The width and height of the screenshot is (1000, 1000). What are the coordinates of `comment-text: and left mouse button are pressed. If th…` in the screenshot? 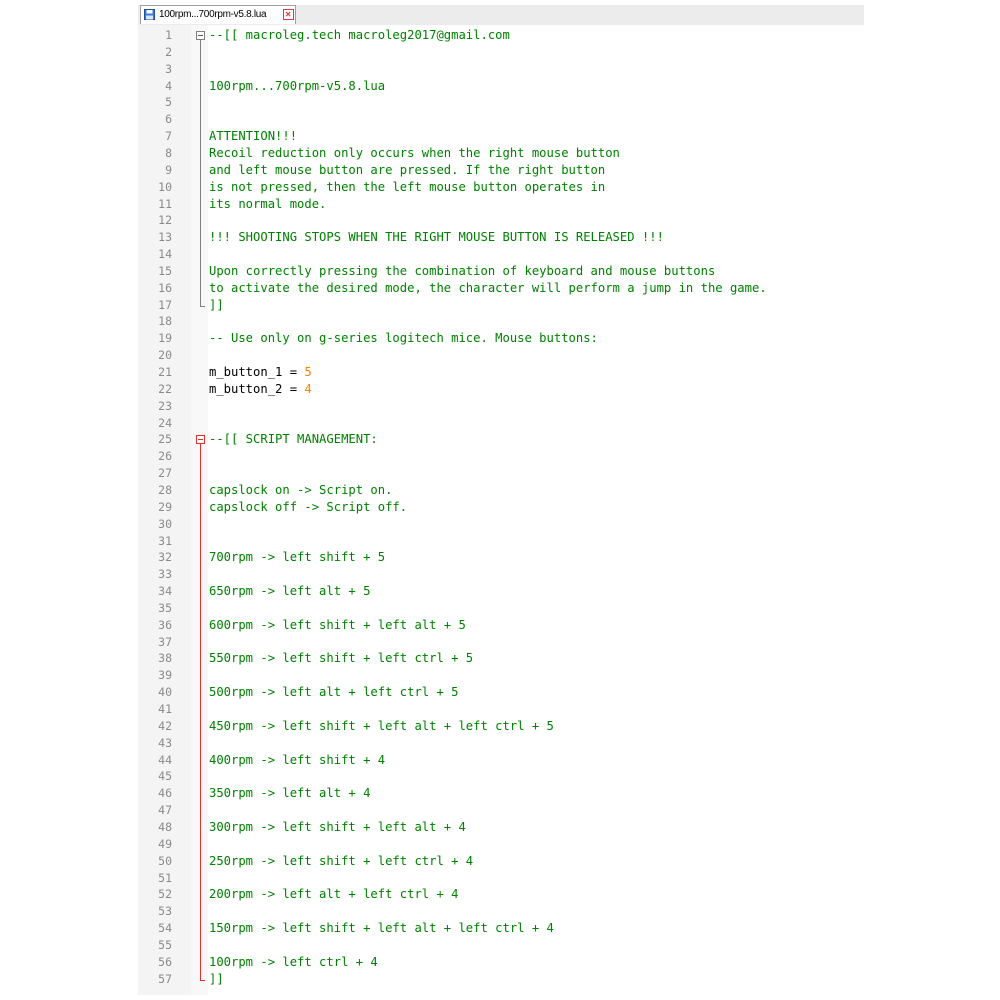 It's located at (407, 169).